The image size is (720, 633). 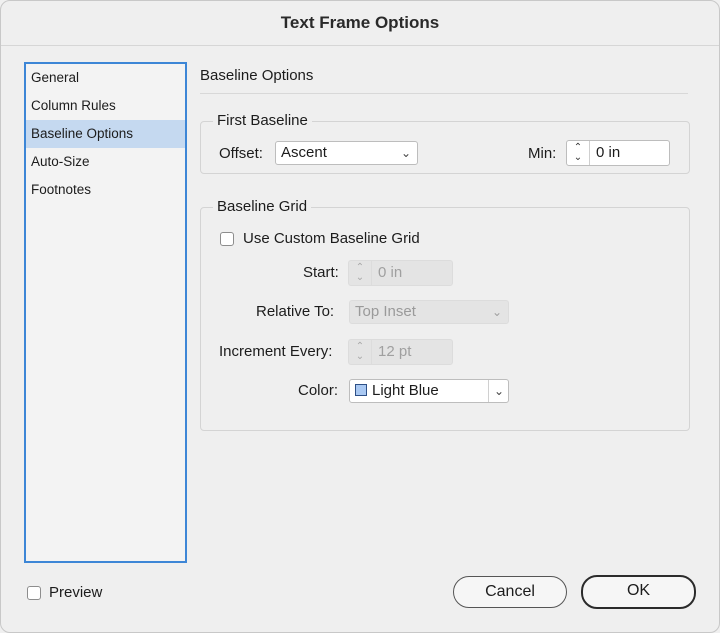 What do you see at coordinates (360, 23) in the screenshot?
I see `dialog-title: Text Frame Options` at bounding box center [360, 23].